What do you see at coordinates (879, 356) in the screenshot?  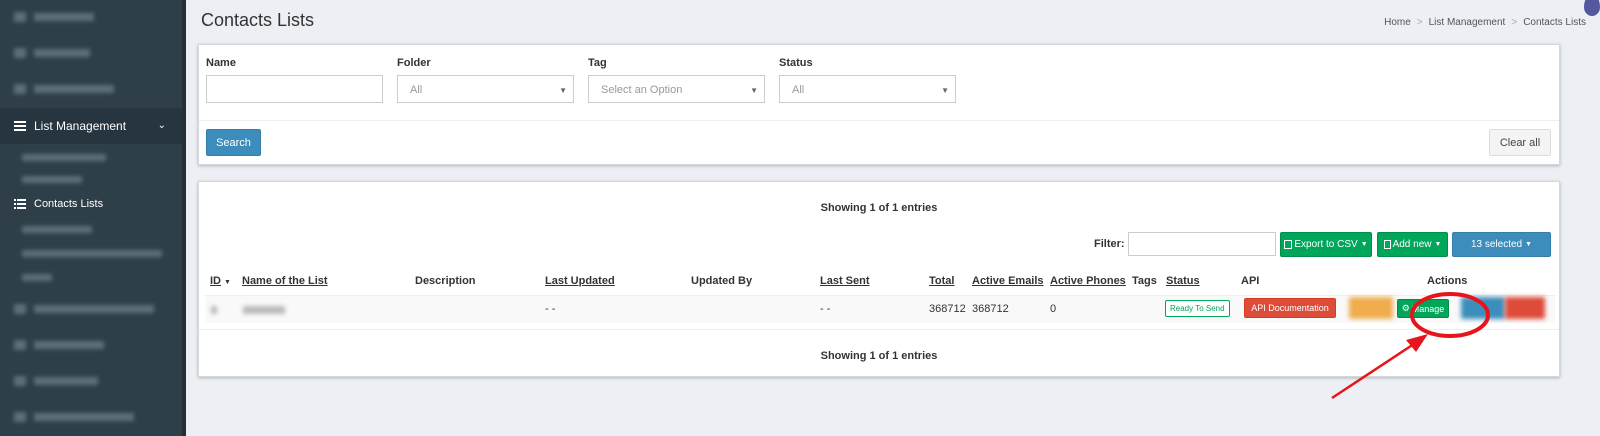 I see `entries-info-bottom: Showing 1 of 1 entries` at bounding box center [879, 356].